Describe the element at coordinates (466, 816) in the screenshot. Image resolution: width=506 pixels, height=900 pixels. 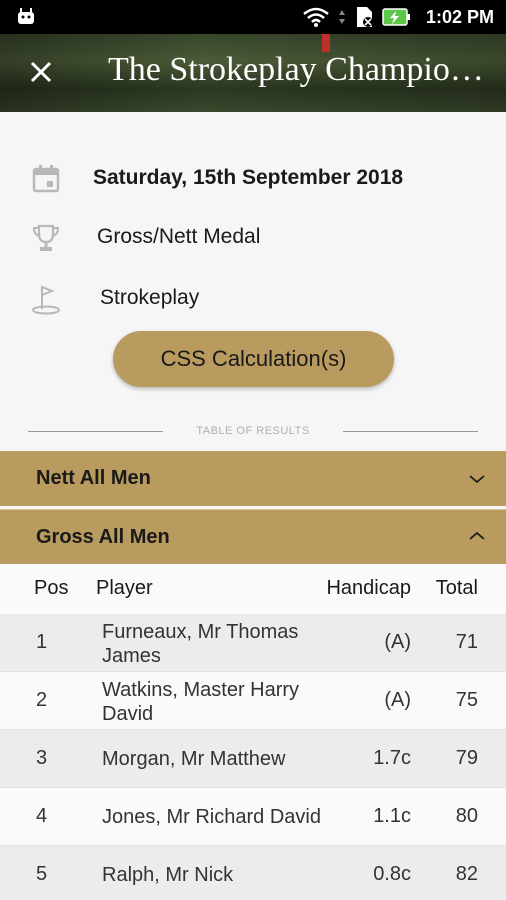
I see `row-total: 80` at that location.